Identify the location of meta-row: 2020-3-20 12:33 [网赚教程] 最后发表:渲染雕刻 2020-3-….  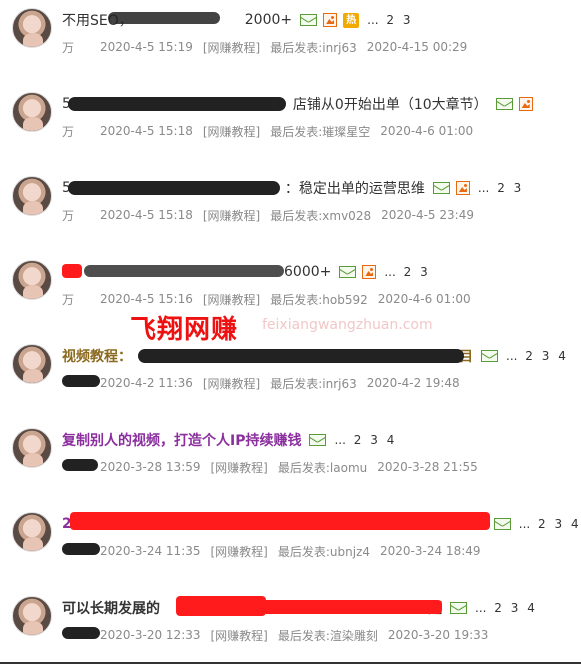
(275, 635).